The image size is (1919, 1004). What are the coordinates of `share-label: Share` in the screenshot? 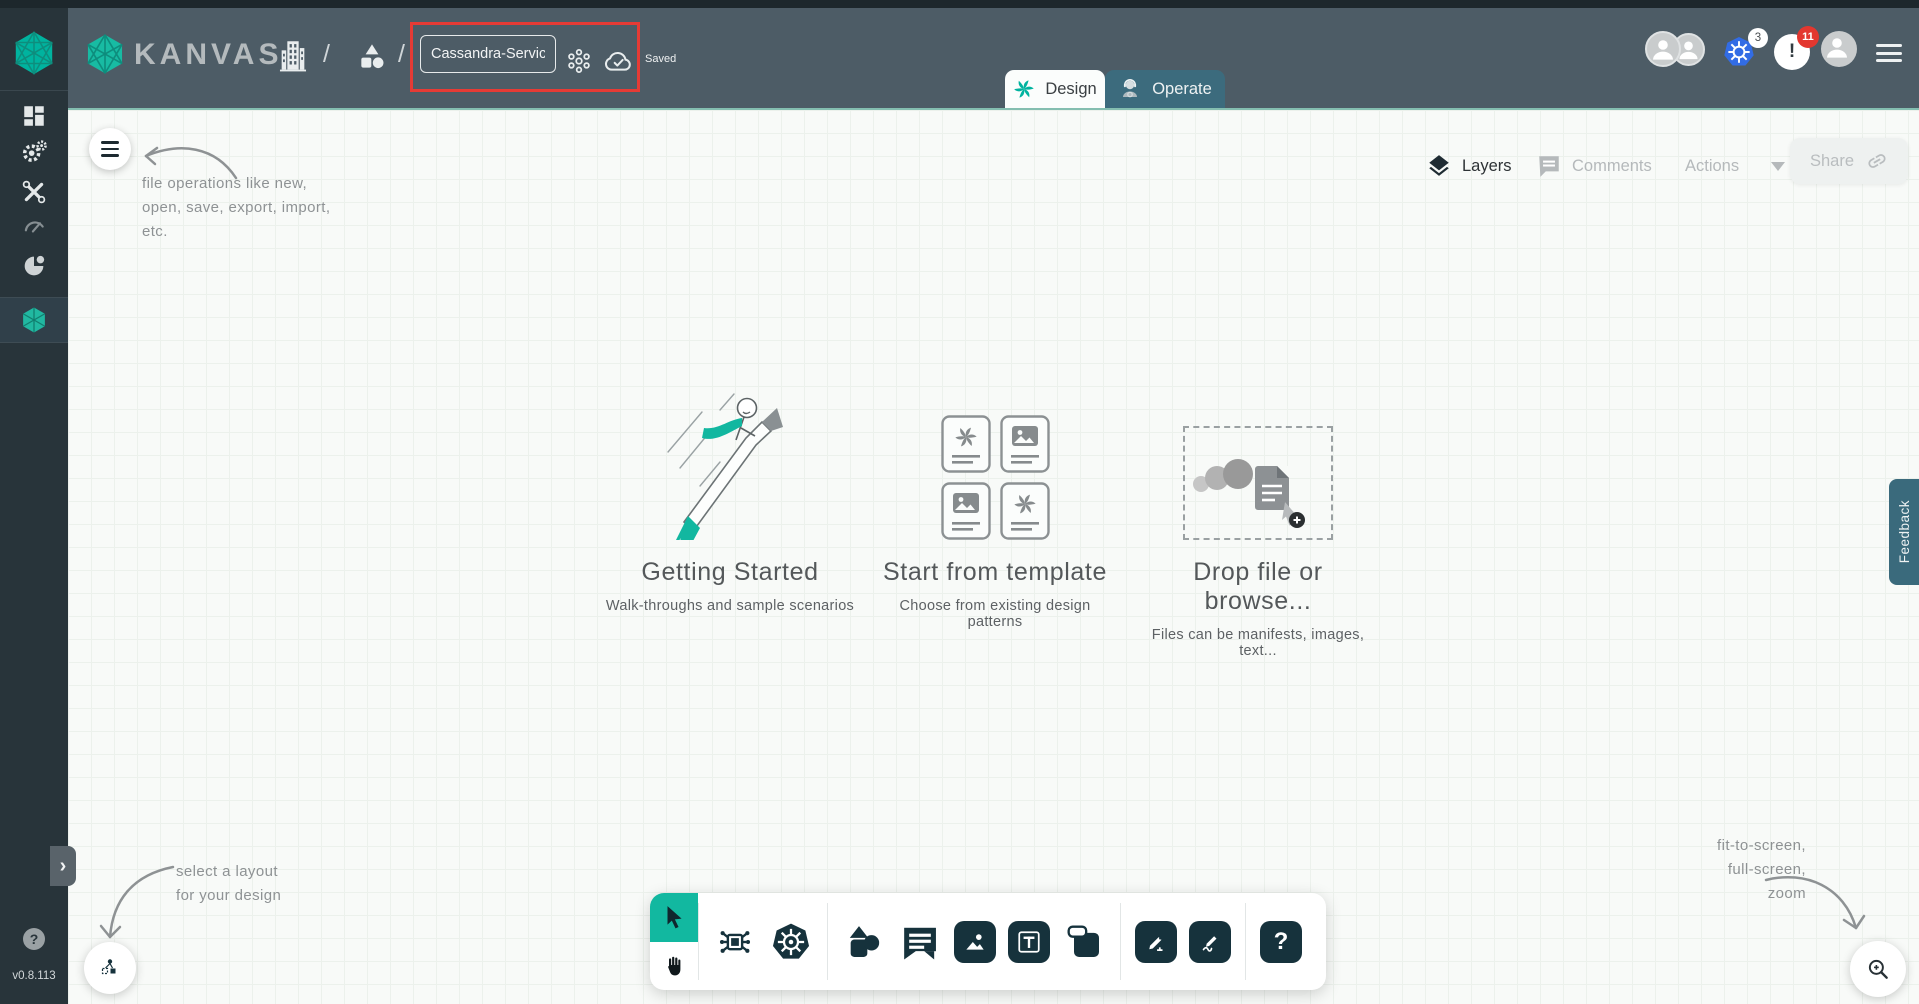 It's located at (1832, 160).